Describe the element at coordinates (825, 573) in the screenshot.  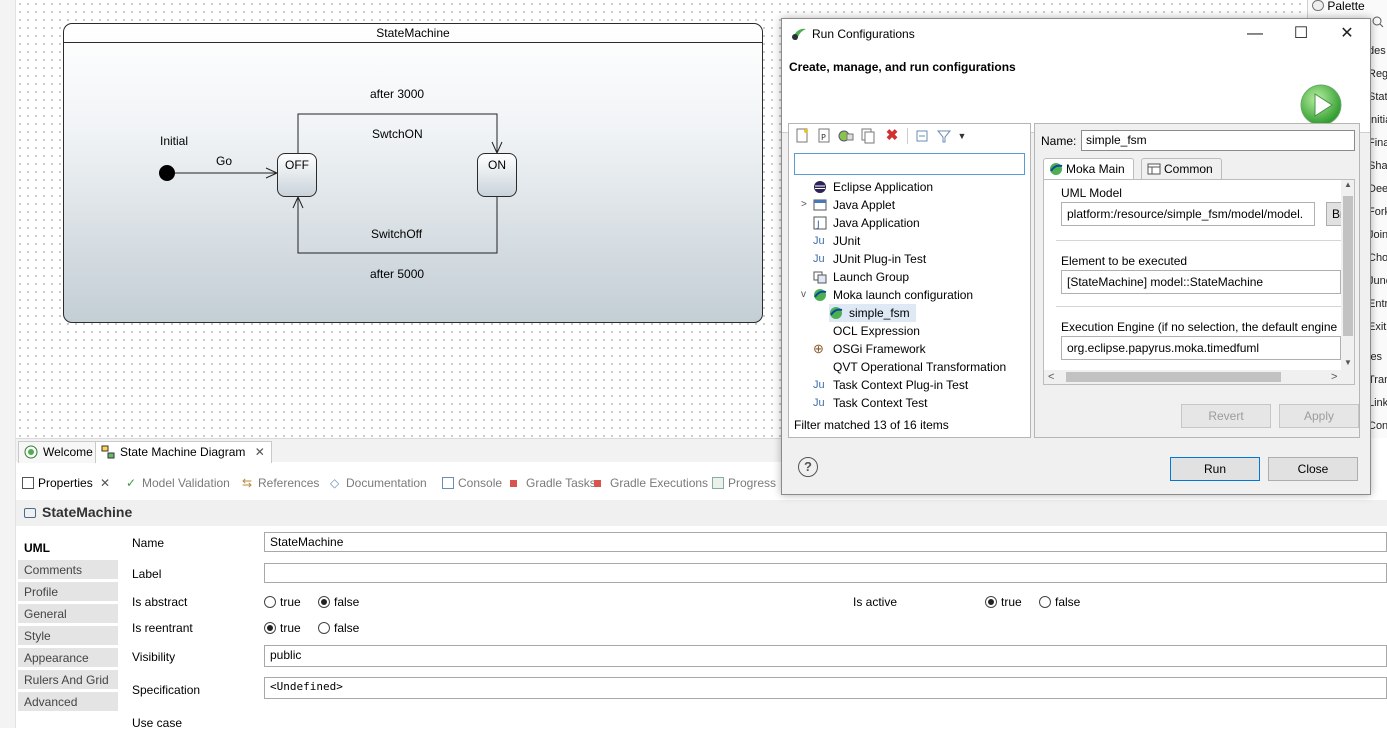
I see `label-field` at that location.